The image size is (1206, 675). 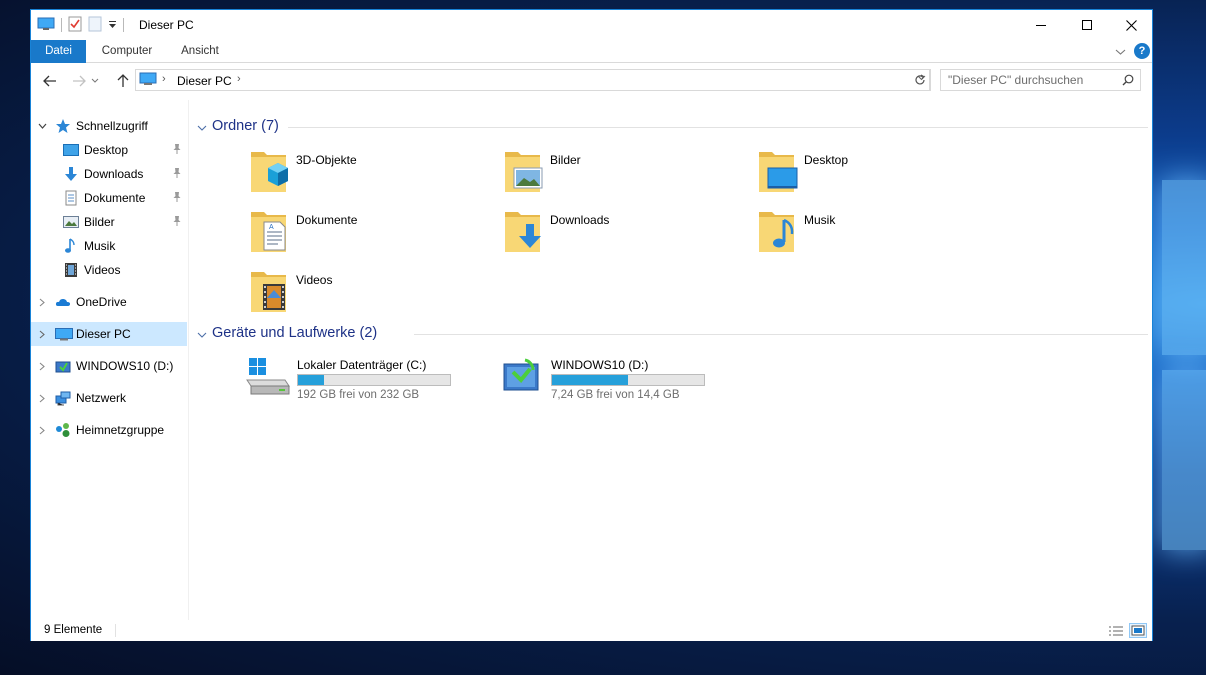 What do you see at coordinates (1142, 51) in the screenshot?
I see `help-icon: ?` at bounding box center [1142, 51].